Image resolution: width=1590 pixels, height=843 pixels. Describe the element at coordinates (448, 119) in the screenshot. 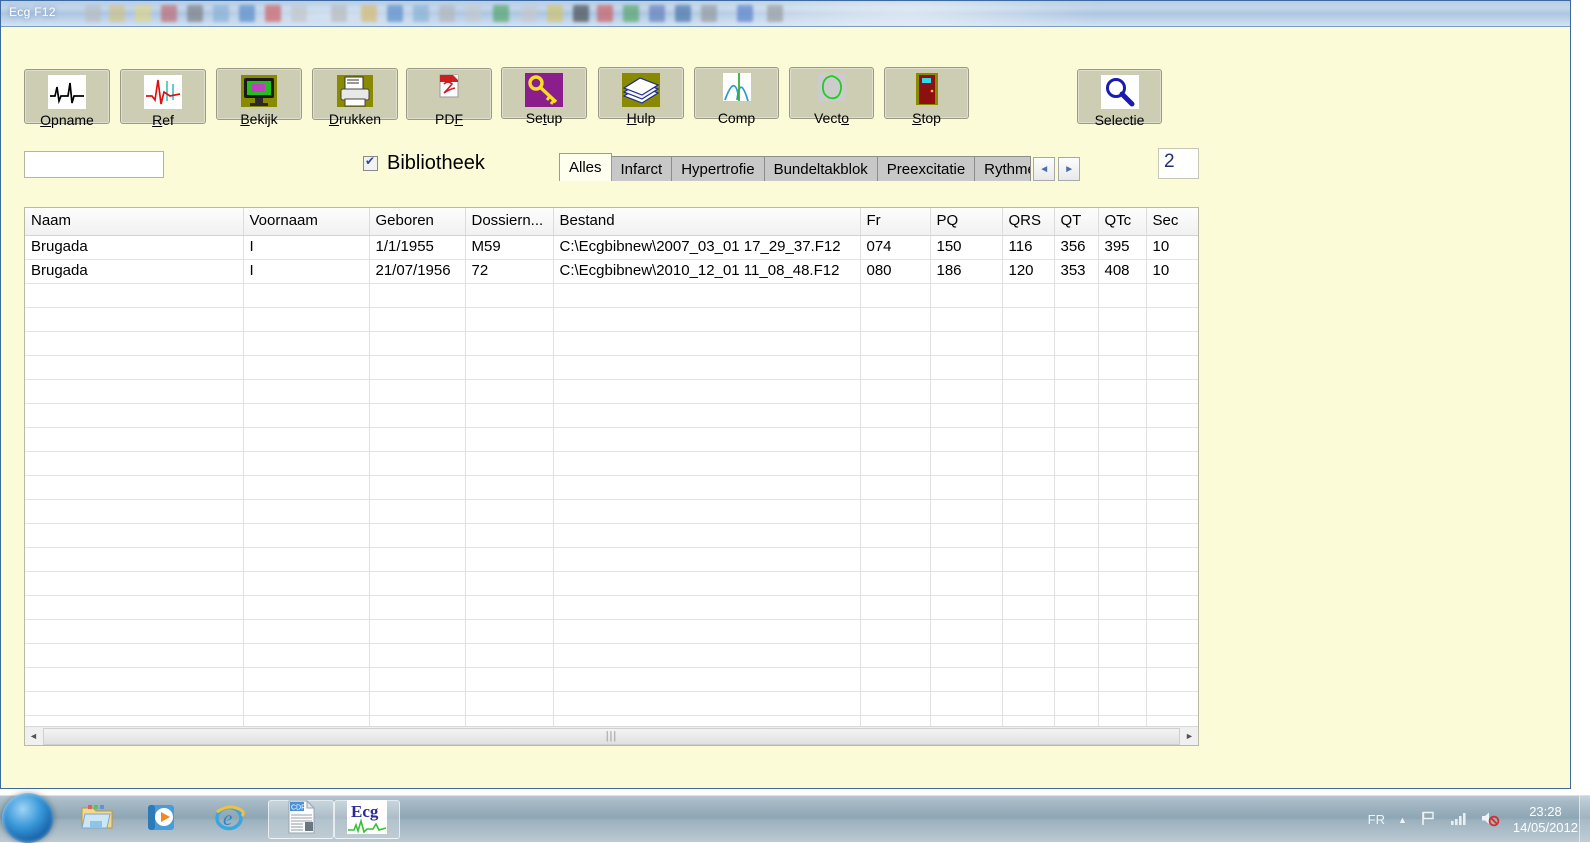

I see `toolbar-button-label: PDF` at that location.